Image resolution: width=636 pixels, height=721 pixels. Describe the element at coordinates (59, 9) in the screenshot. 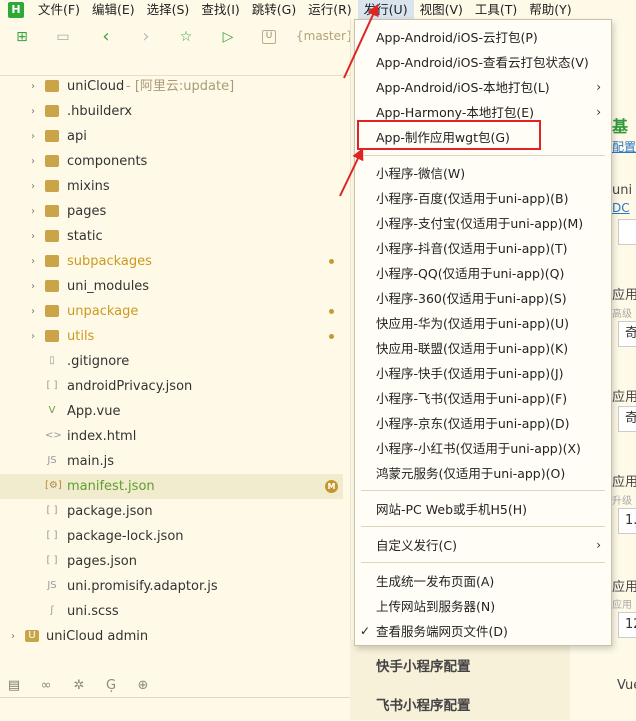

I see `menu-file: 文件(F)` at that location.